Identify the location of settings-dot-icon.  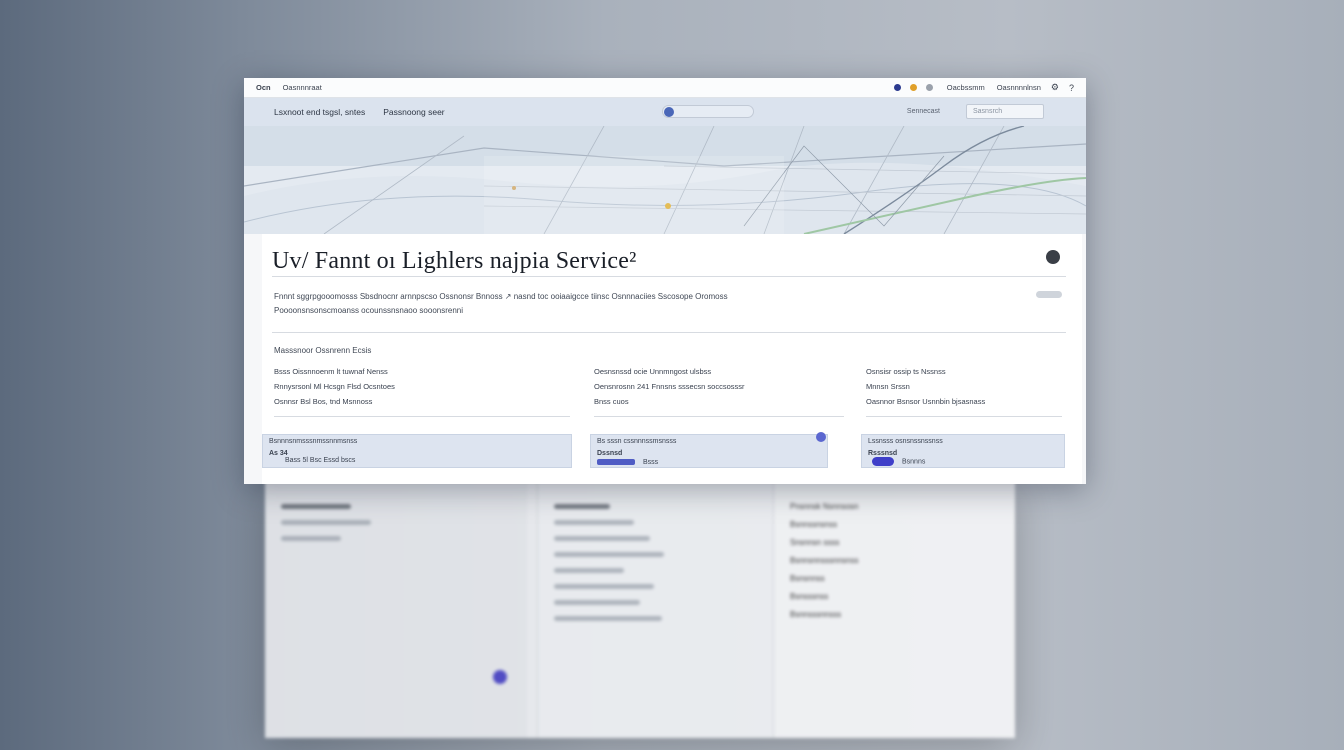
(929, 87).